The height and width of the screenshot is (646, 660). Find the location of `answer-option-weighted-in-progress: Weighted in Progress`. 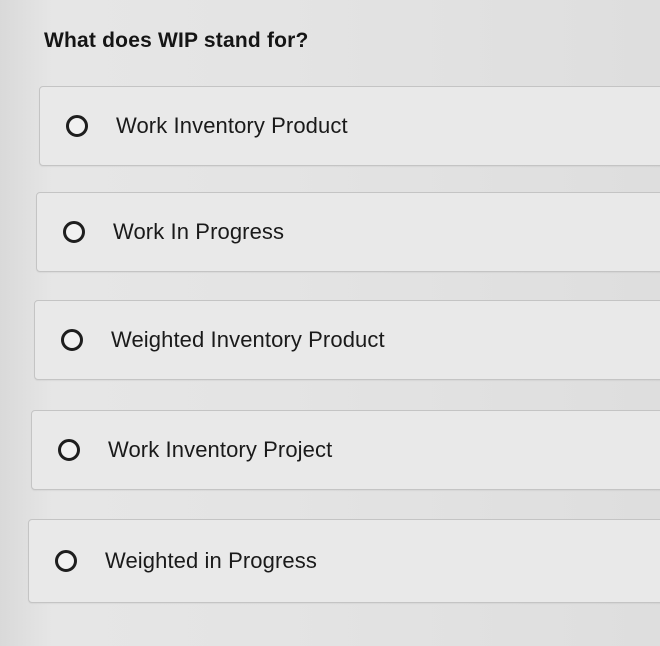

answer-option-weighted-in-progress: Weighted in Progress is located at coordinates (344, 561).